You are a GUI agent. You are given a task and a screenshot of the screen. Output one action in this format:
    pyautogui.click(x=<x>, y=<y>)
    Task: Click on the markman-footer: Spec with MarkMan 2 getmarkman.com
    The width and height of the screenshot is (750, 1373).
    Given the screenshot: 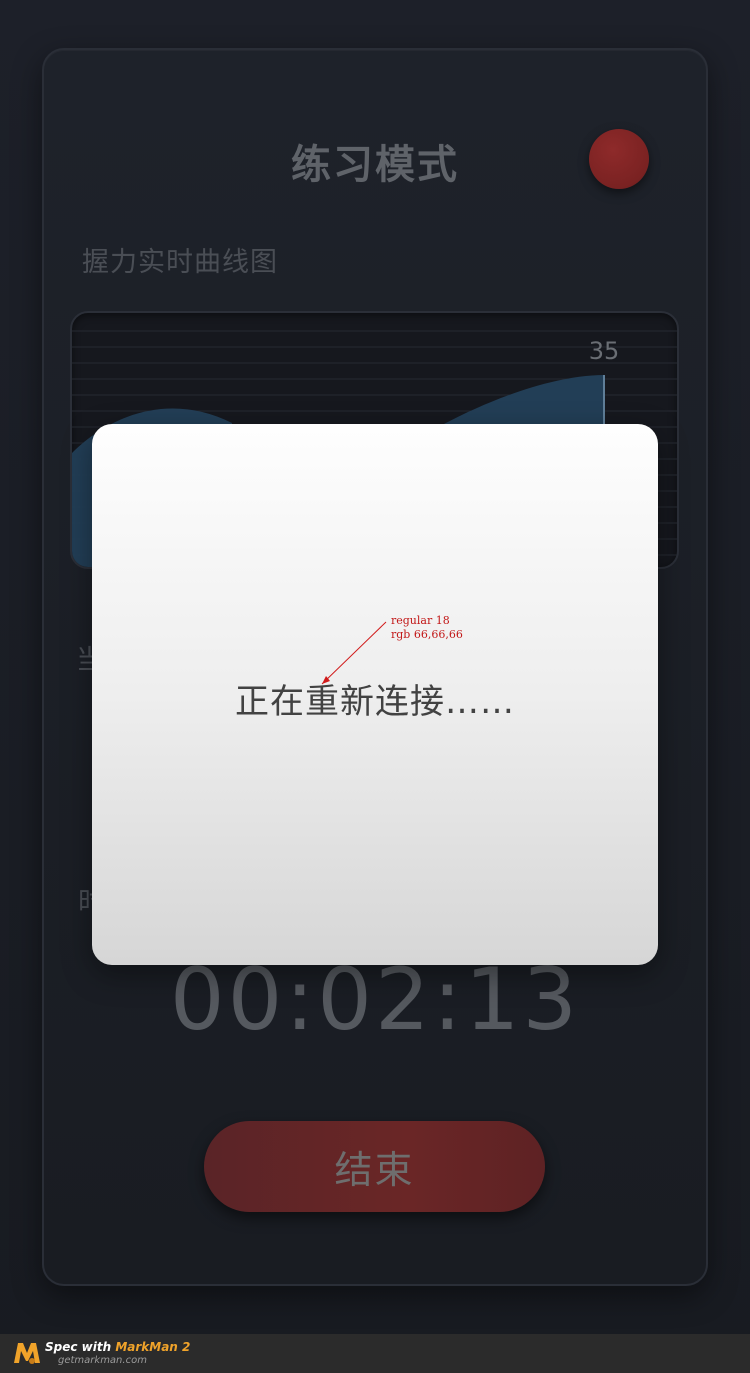 What is the action you would take?
    pyautogui.click(x=375, y=1353)
    